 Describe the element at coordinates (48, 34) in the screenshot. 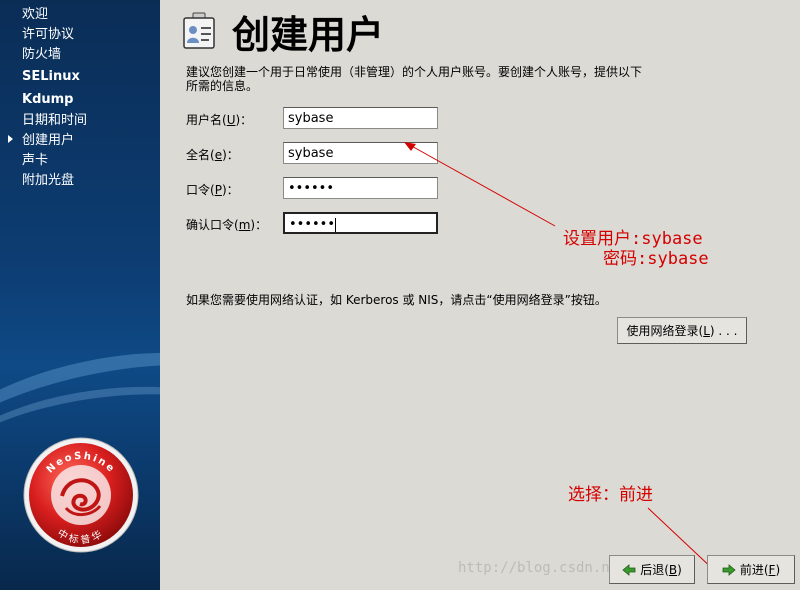

I see `sidebar-item-license: 许可协议` at that location.